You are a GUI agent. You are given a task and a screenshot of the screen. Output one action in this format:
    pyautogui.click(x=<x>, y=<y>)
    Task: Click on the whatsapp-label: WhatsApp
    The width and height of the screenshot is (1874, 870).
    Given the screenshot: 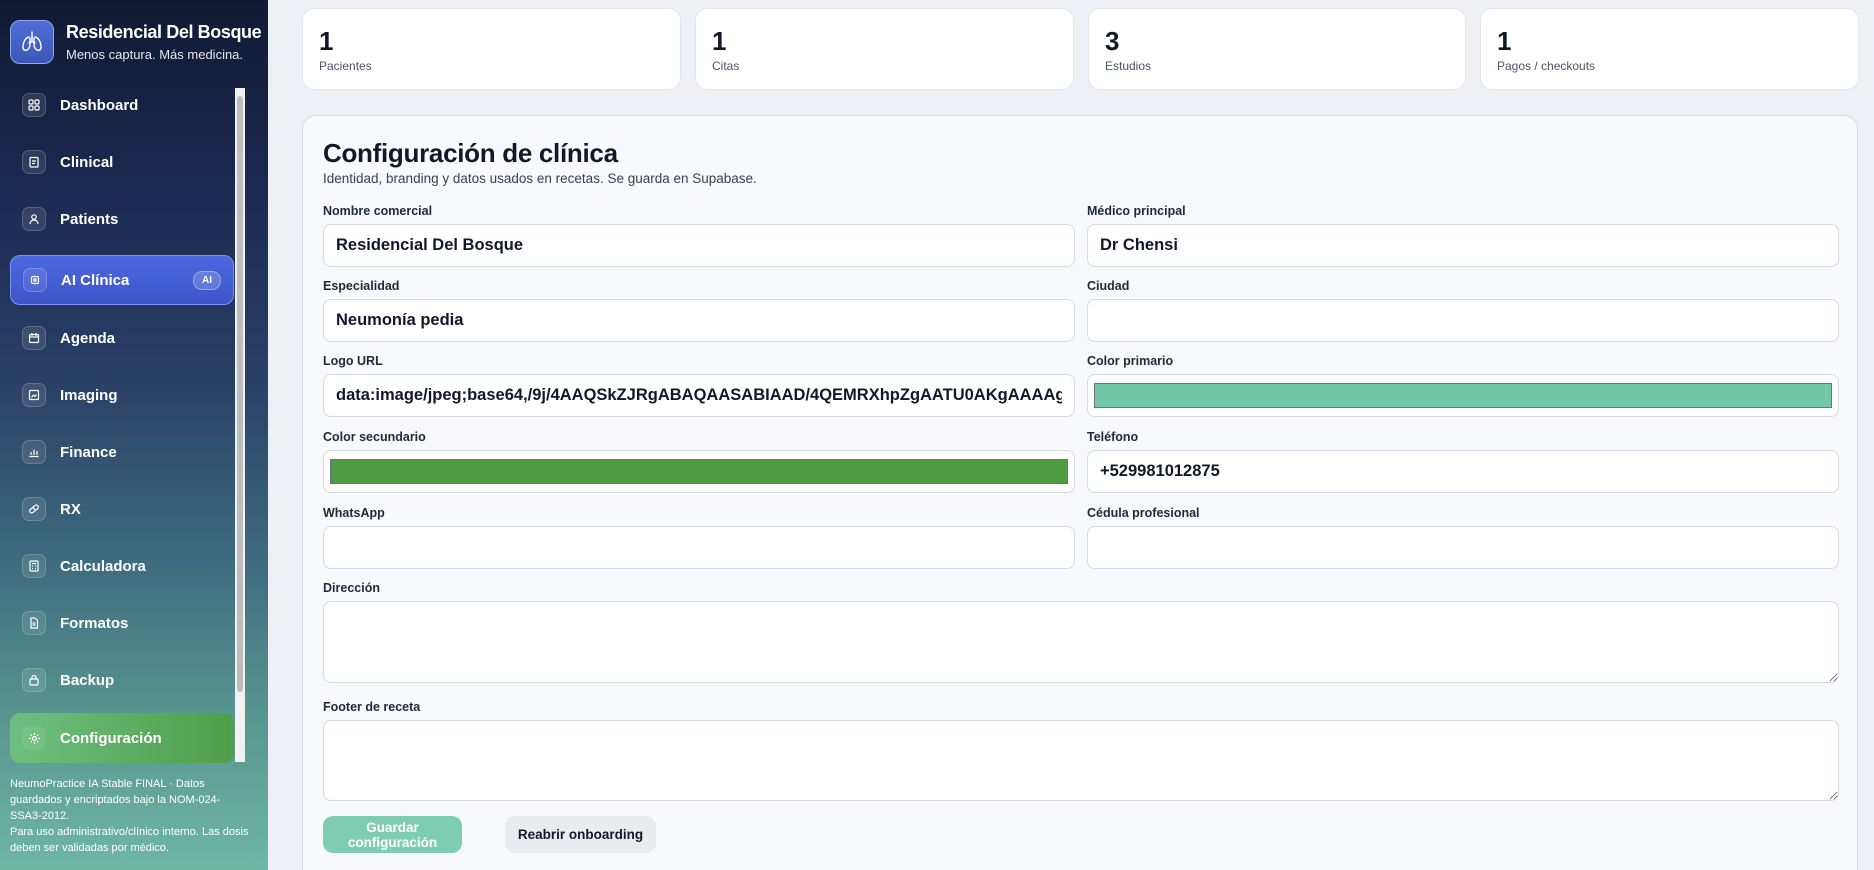 What is the action you would take?
    pyautogui.click(x=354, y=513)
    